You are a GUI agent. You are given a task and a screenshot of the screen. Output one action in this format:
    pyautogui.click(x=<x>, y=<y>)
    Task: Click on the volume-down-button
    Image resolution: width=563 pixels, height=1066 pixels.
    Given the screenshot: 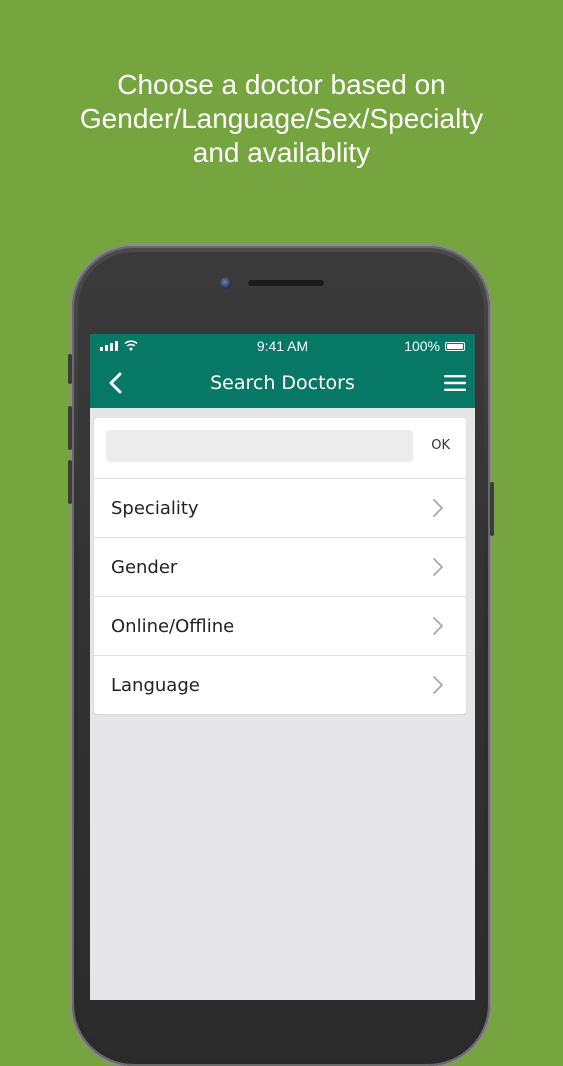 What is the action you would take?
    pyautogui.click(x=70, y=482)
    